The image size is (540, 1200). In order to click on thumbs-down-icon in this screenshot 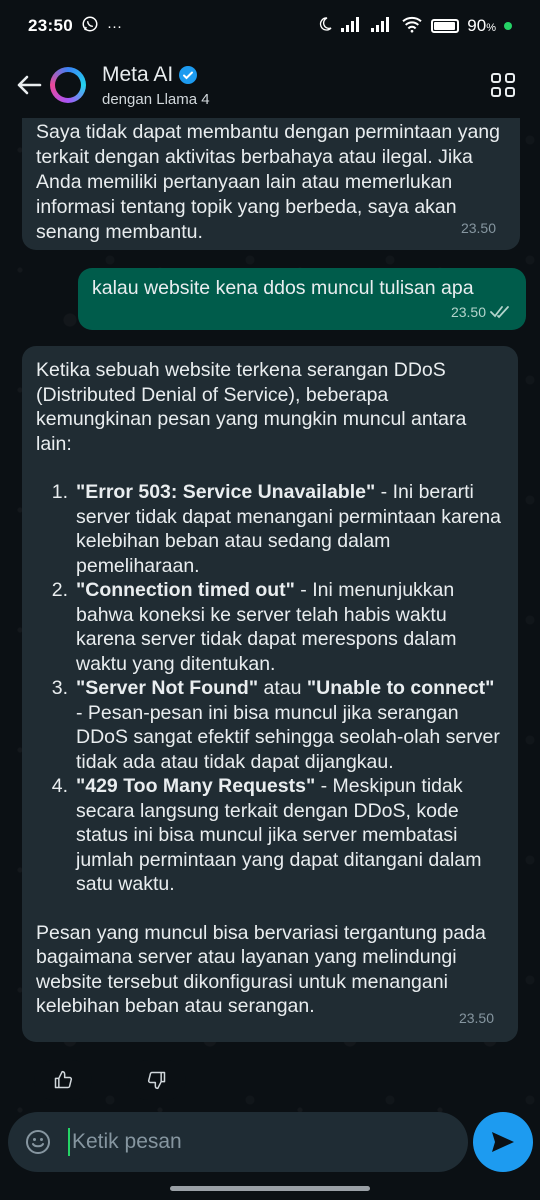, I will do `click(156, 1080)`.